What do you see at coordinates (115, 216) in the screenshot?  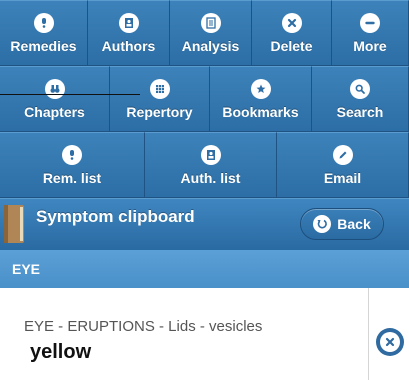 I see `page-title: Symptom clipboard` at bounding box center [115, 216].